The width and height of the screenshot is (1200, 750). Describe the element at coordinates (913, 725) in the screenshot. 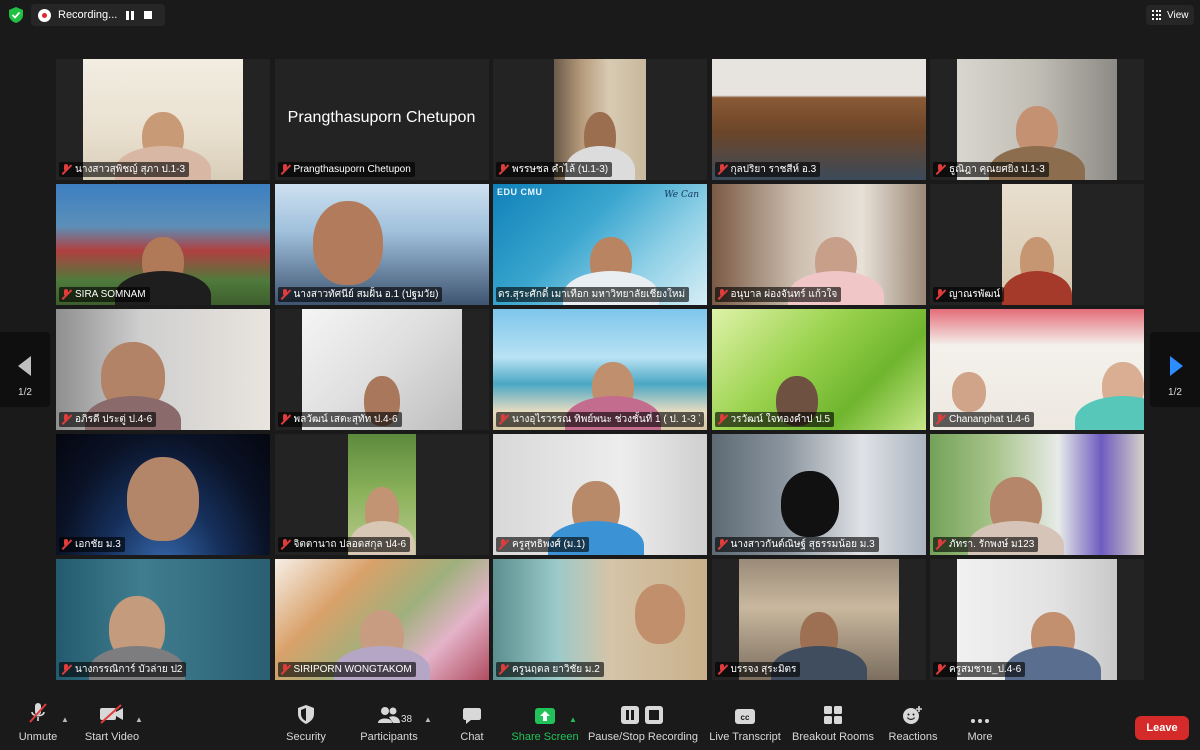

I see `reactions-button: Reactions` at that location.